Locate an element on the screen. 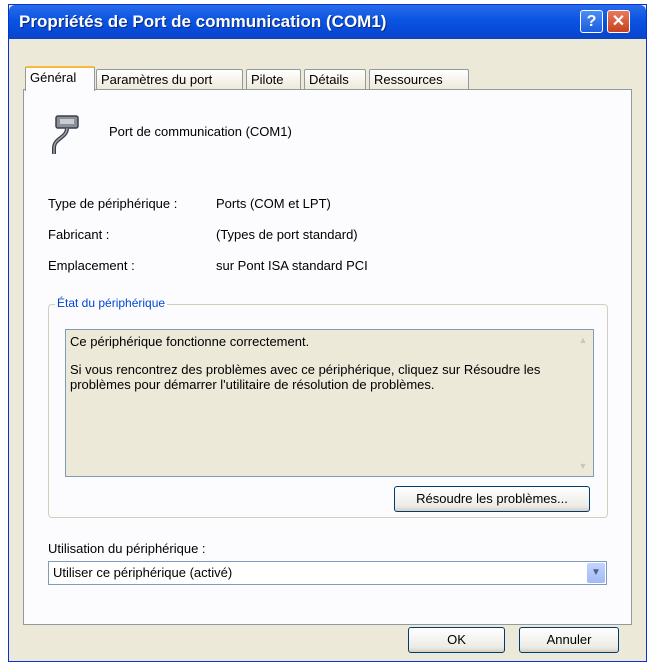  ok-button: OK is located at coordinates (456, 640).